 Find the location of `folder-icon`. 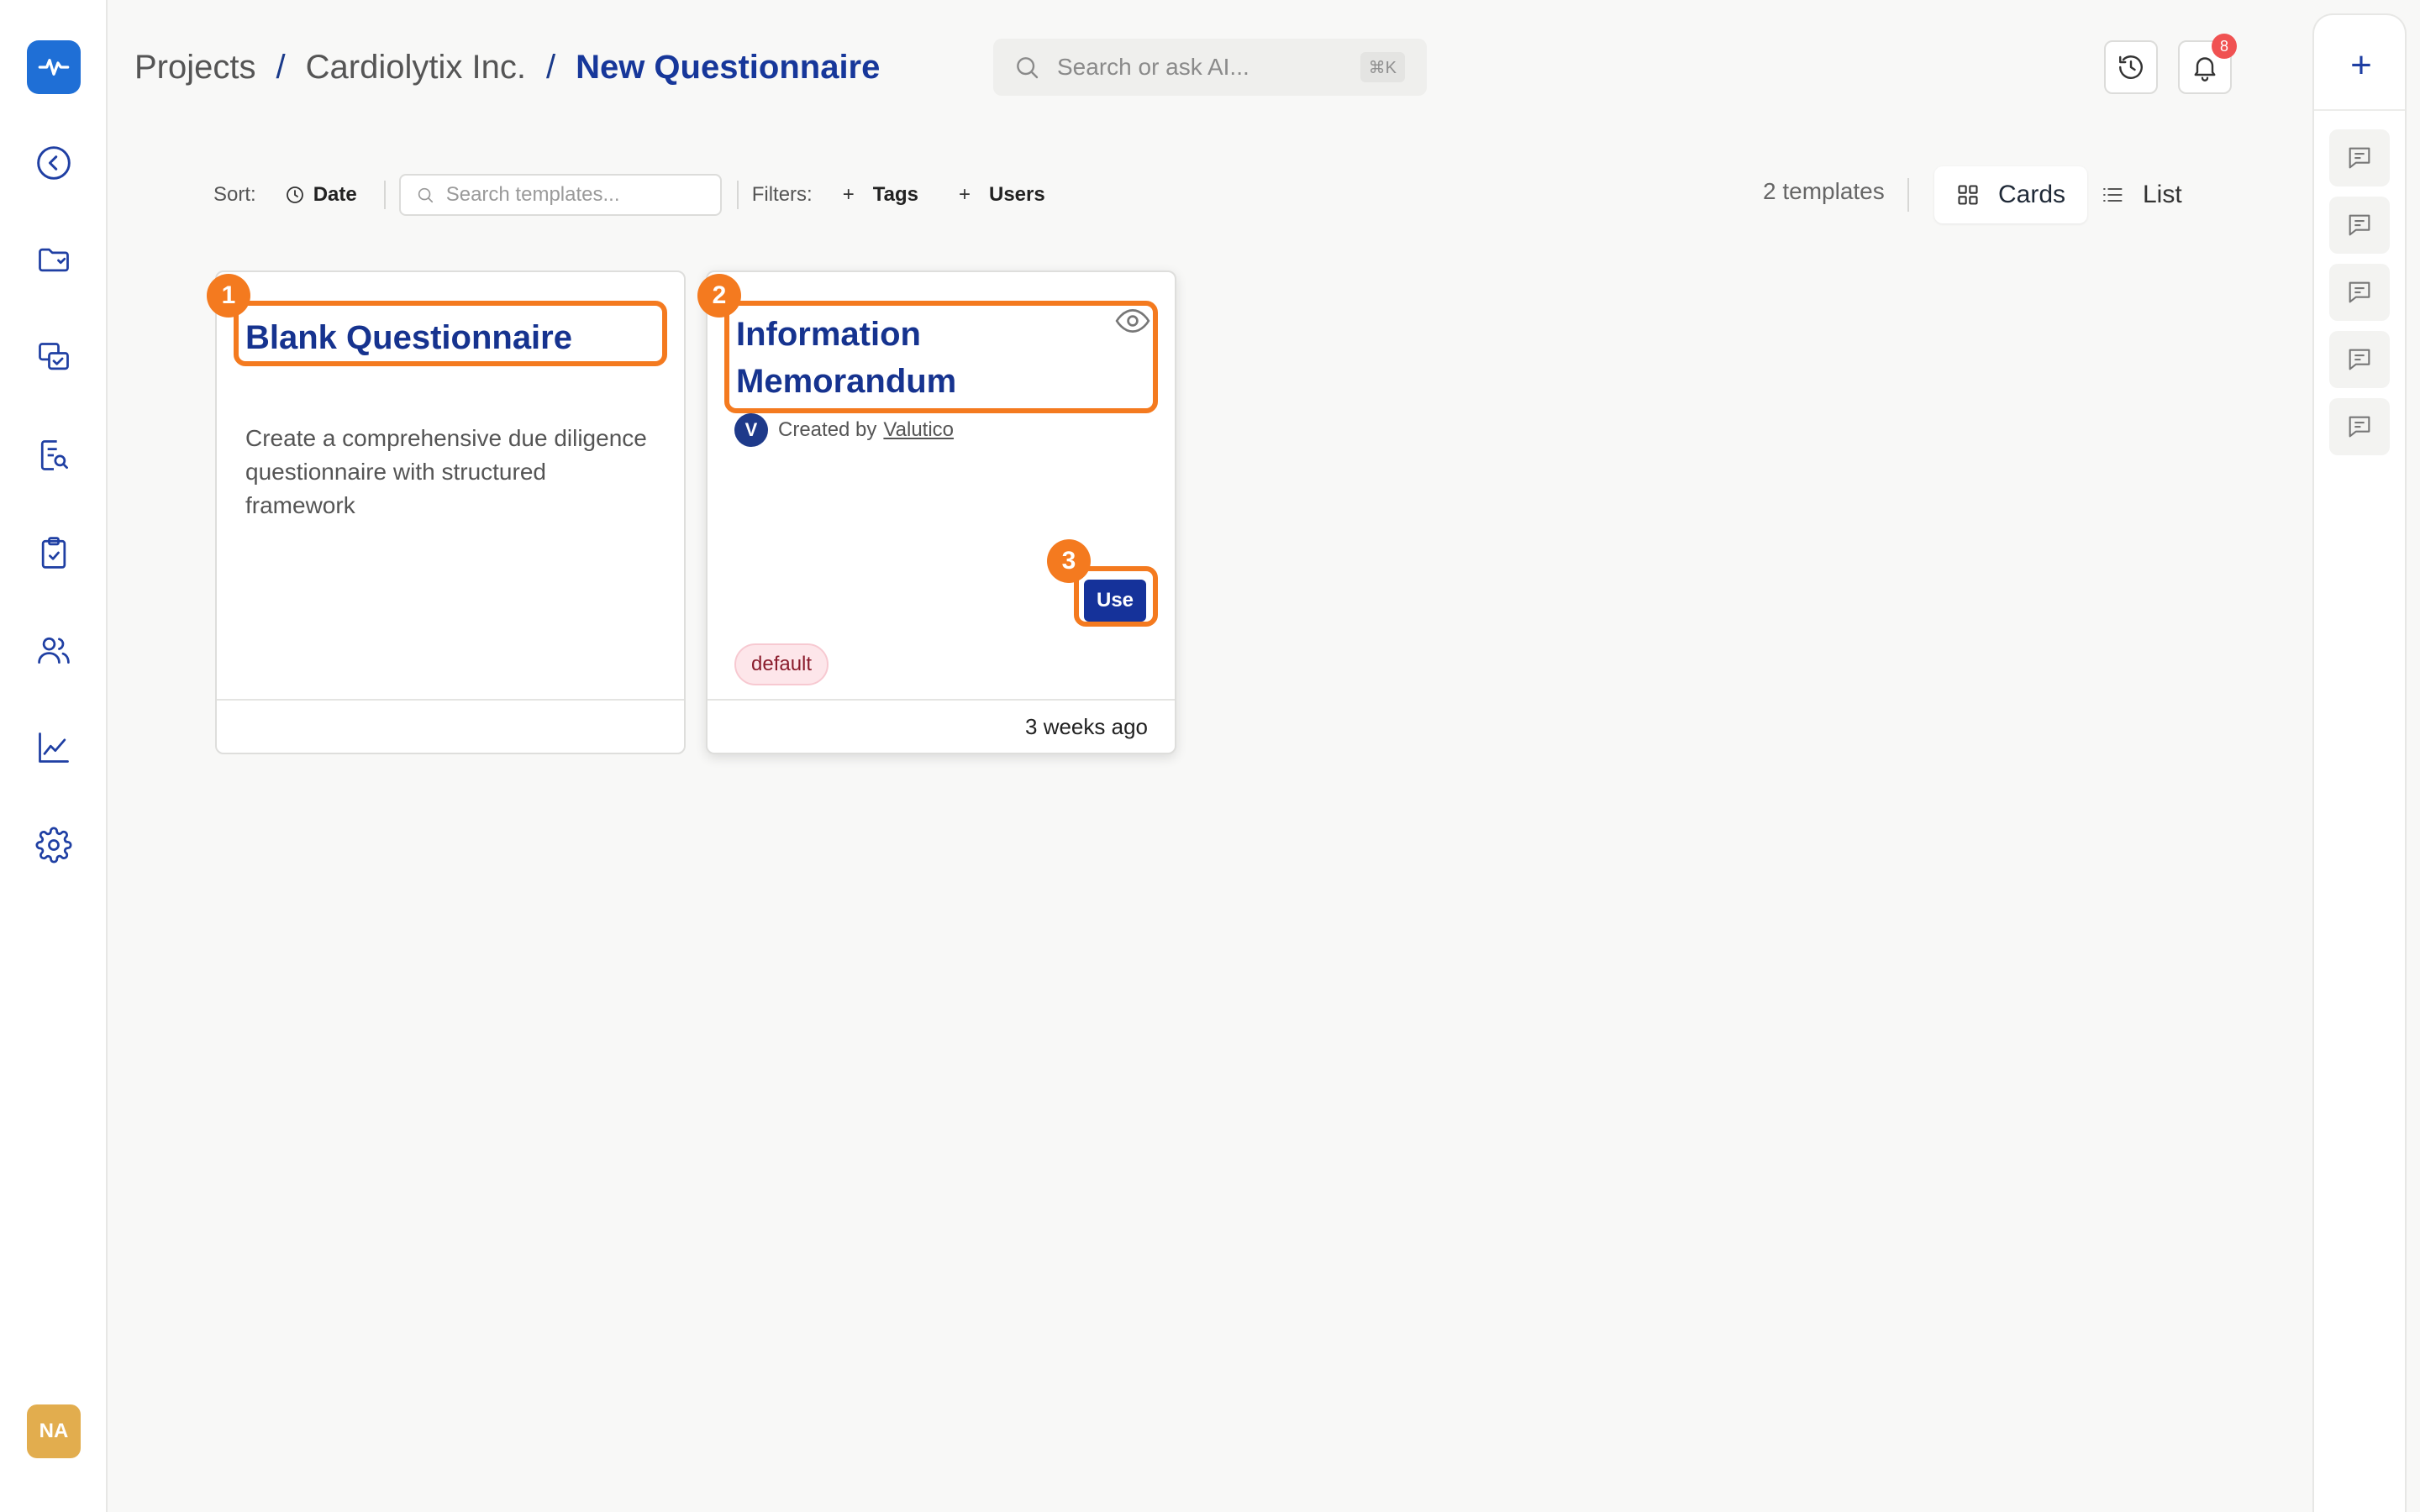

folder-icon is located at coordinates (54, 260).